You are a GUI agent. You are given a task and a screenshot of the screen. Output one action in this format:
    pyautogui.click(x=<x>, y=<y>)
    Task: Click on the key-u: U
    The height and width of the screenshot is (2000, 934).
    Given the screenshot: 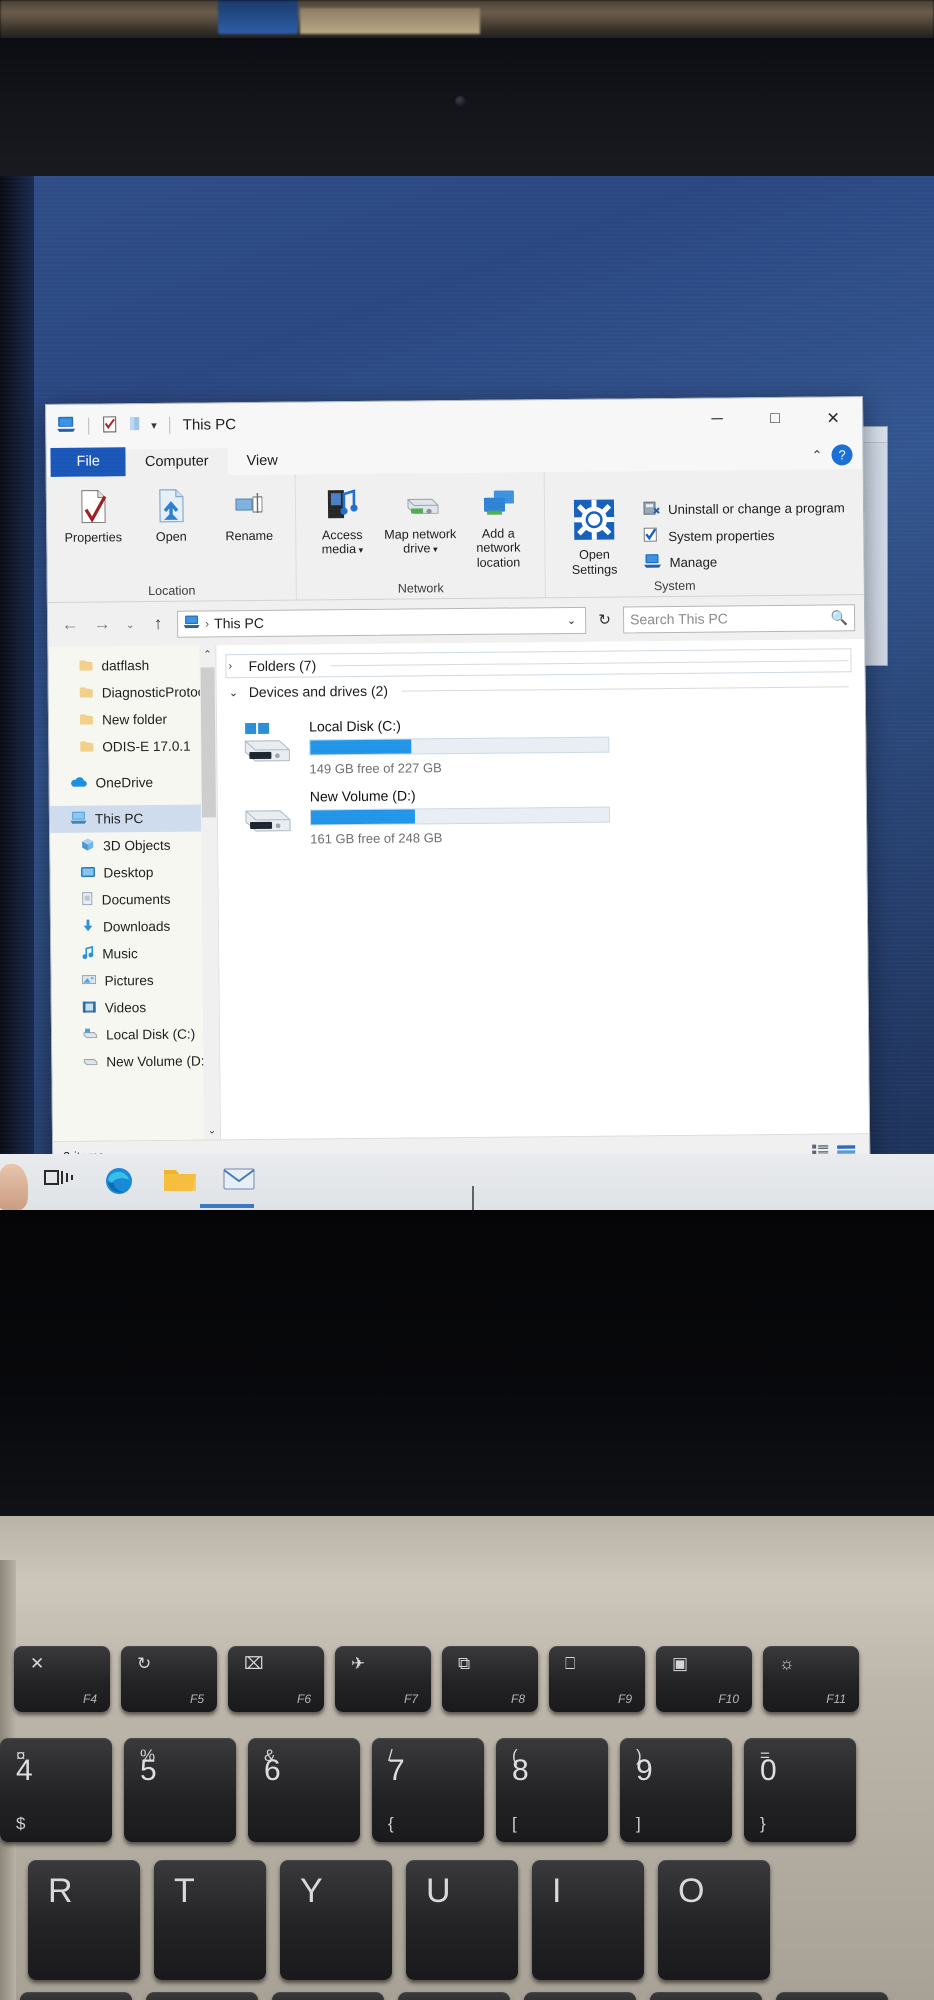 What is the action you would take?
    pyautogui.click(x=462, y=1920)
    